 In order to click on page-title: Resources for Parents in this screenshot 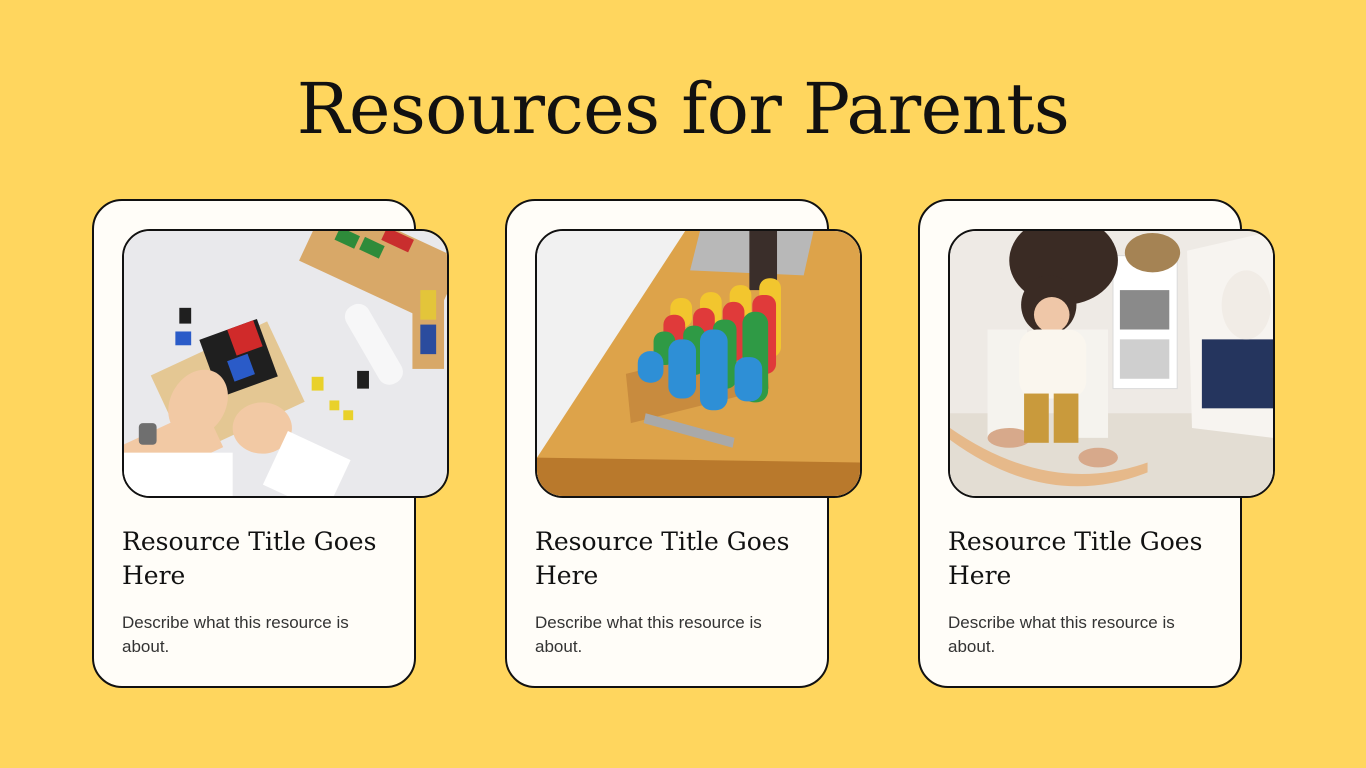, I will do `click(683, 109)`.